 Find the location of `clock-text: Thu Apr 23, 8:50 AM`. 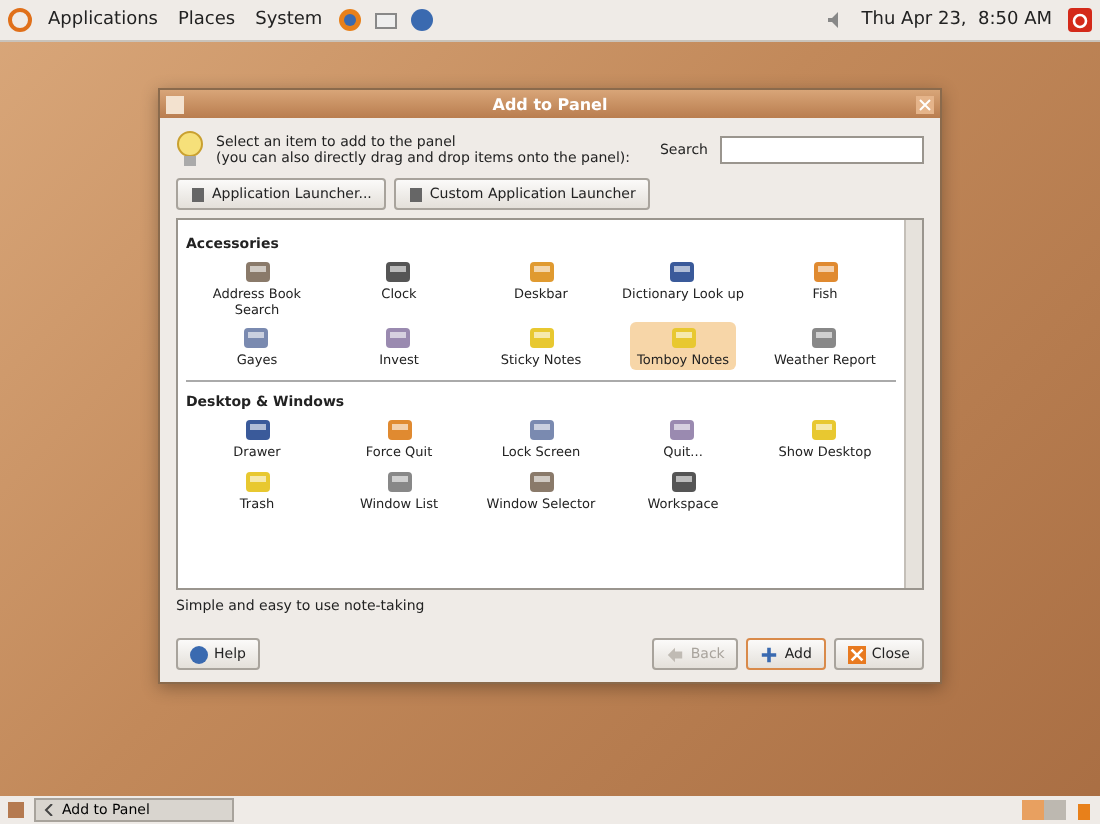

clock-text: Thu Apr 23, 8:50 AM is located at coordinates (956, 20).